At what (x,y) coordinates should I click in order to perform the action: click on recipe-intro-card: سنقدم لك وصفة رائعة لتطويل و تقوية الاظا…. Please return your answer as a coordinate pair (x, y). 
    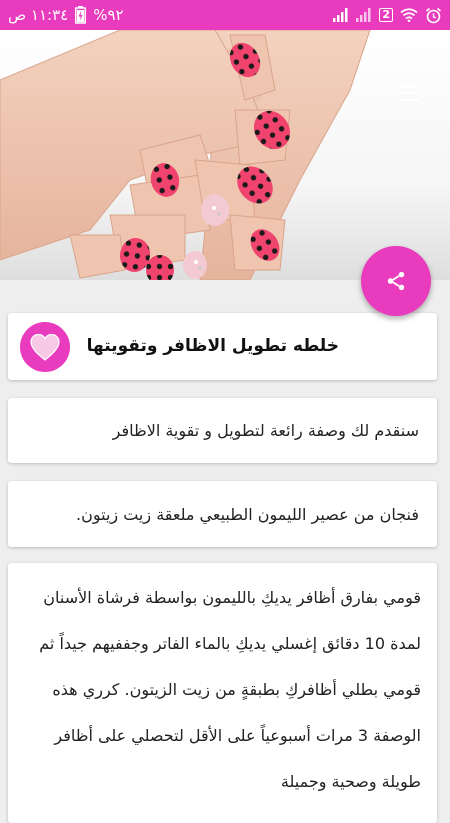
    Looking at the image, I should click on (222, 430).